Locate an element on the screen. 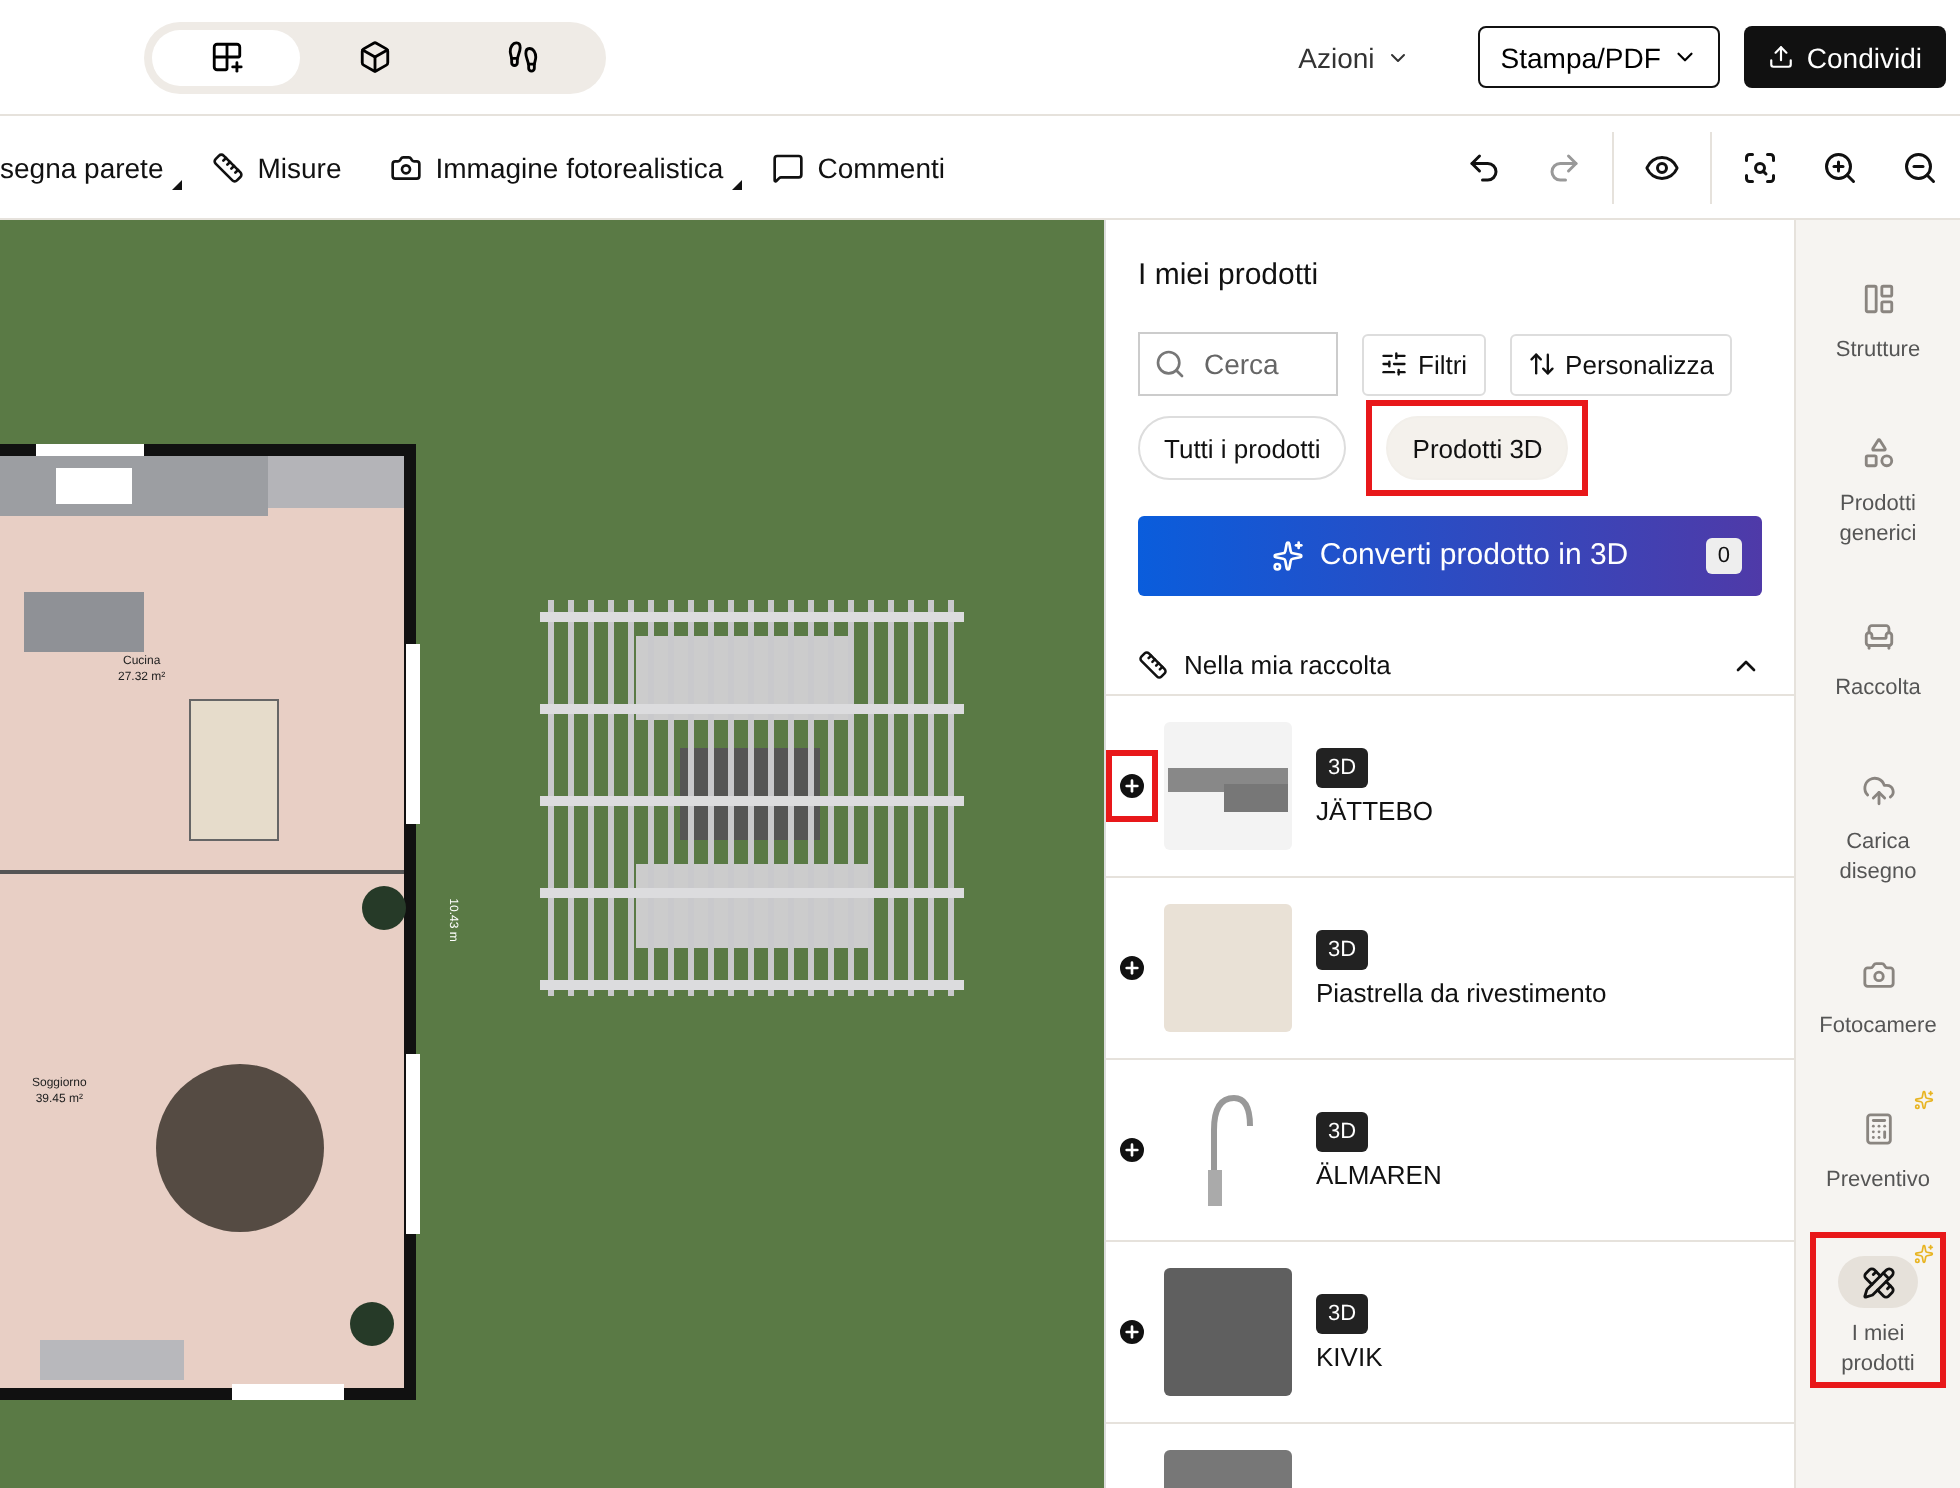  floor-plan-icon is located at coordinates (226, 57).